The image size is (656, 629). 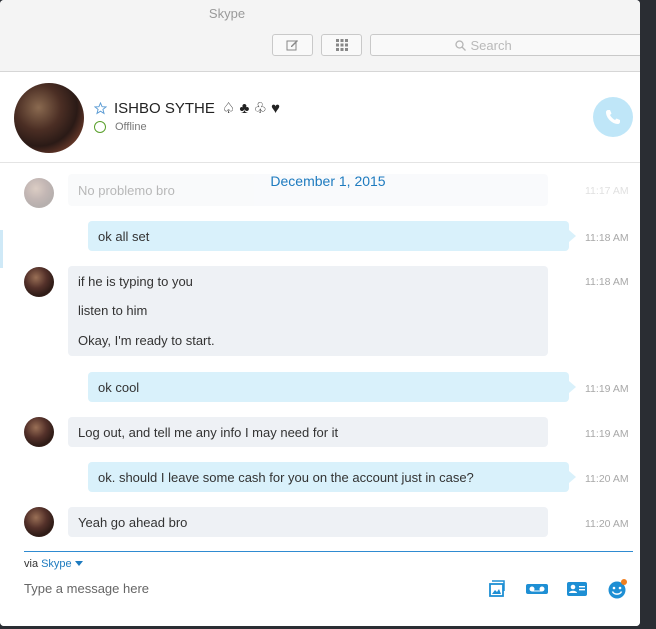 I want to click on presence-row: Offline, so click(x=120, y=127).